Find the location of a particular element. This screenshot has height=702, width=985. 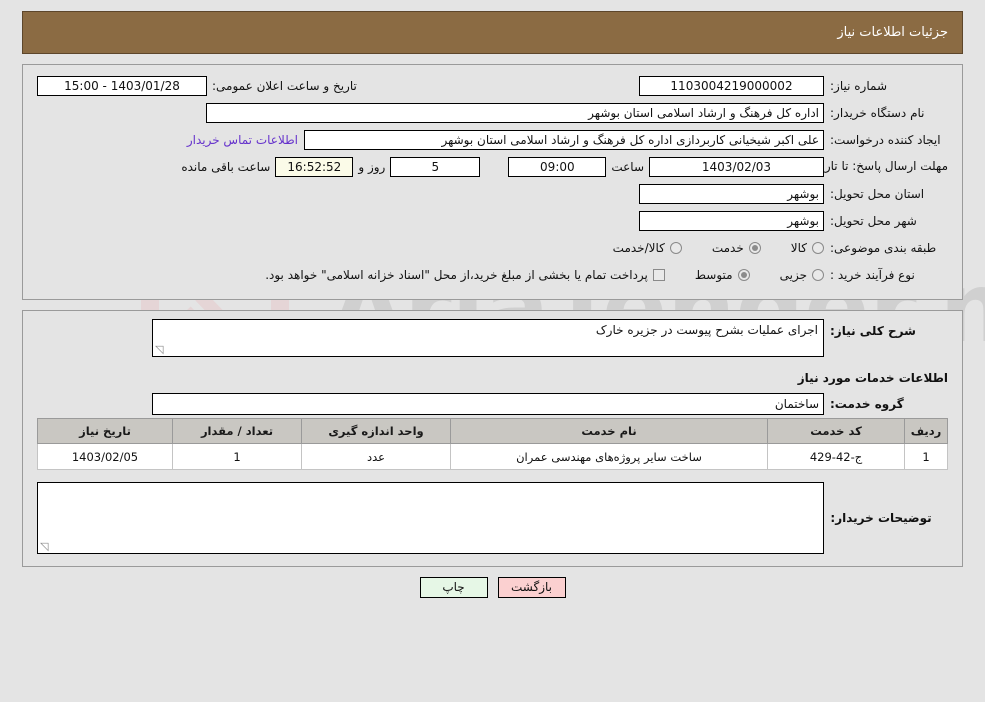

process-option-jozi: جزیی is located at coordinates (802, 275).